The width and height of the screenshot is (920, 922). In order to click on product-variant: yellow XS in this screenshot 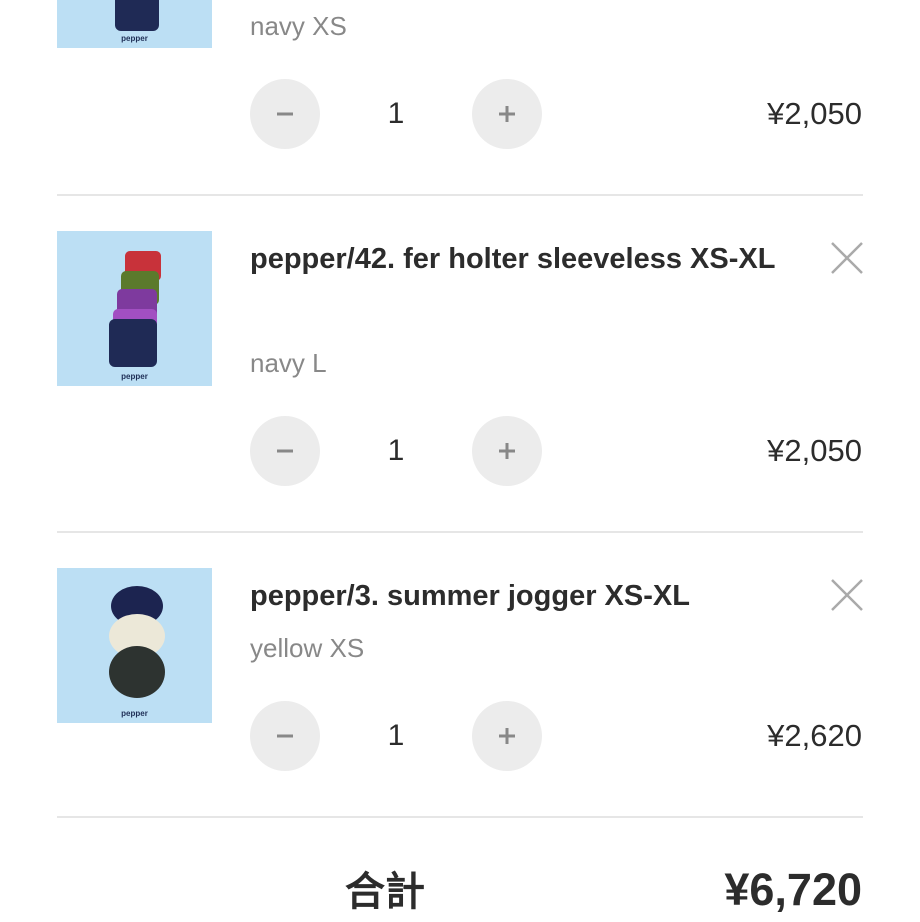, I will do `click(307, 648)`.